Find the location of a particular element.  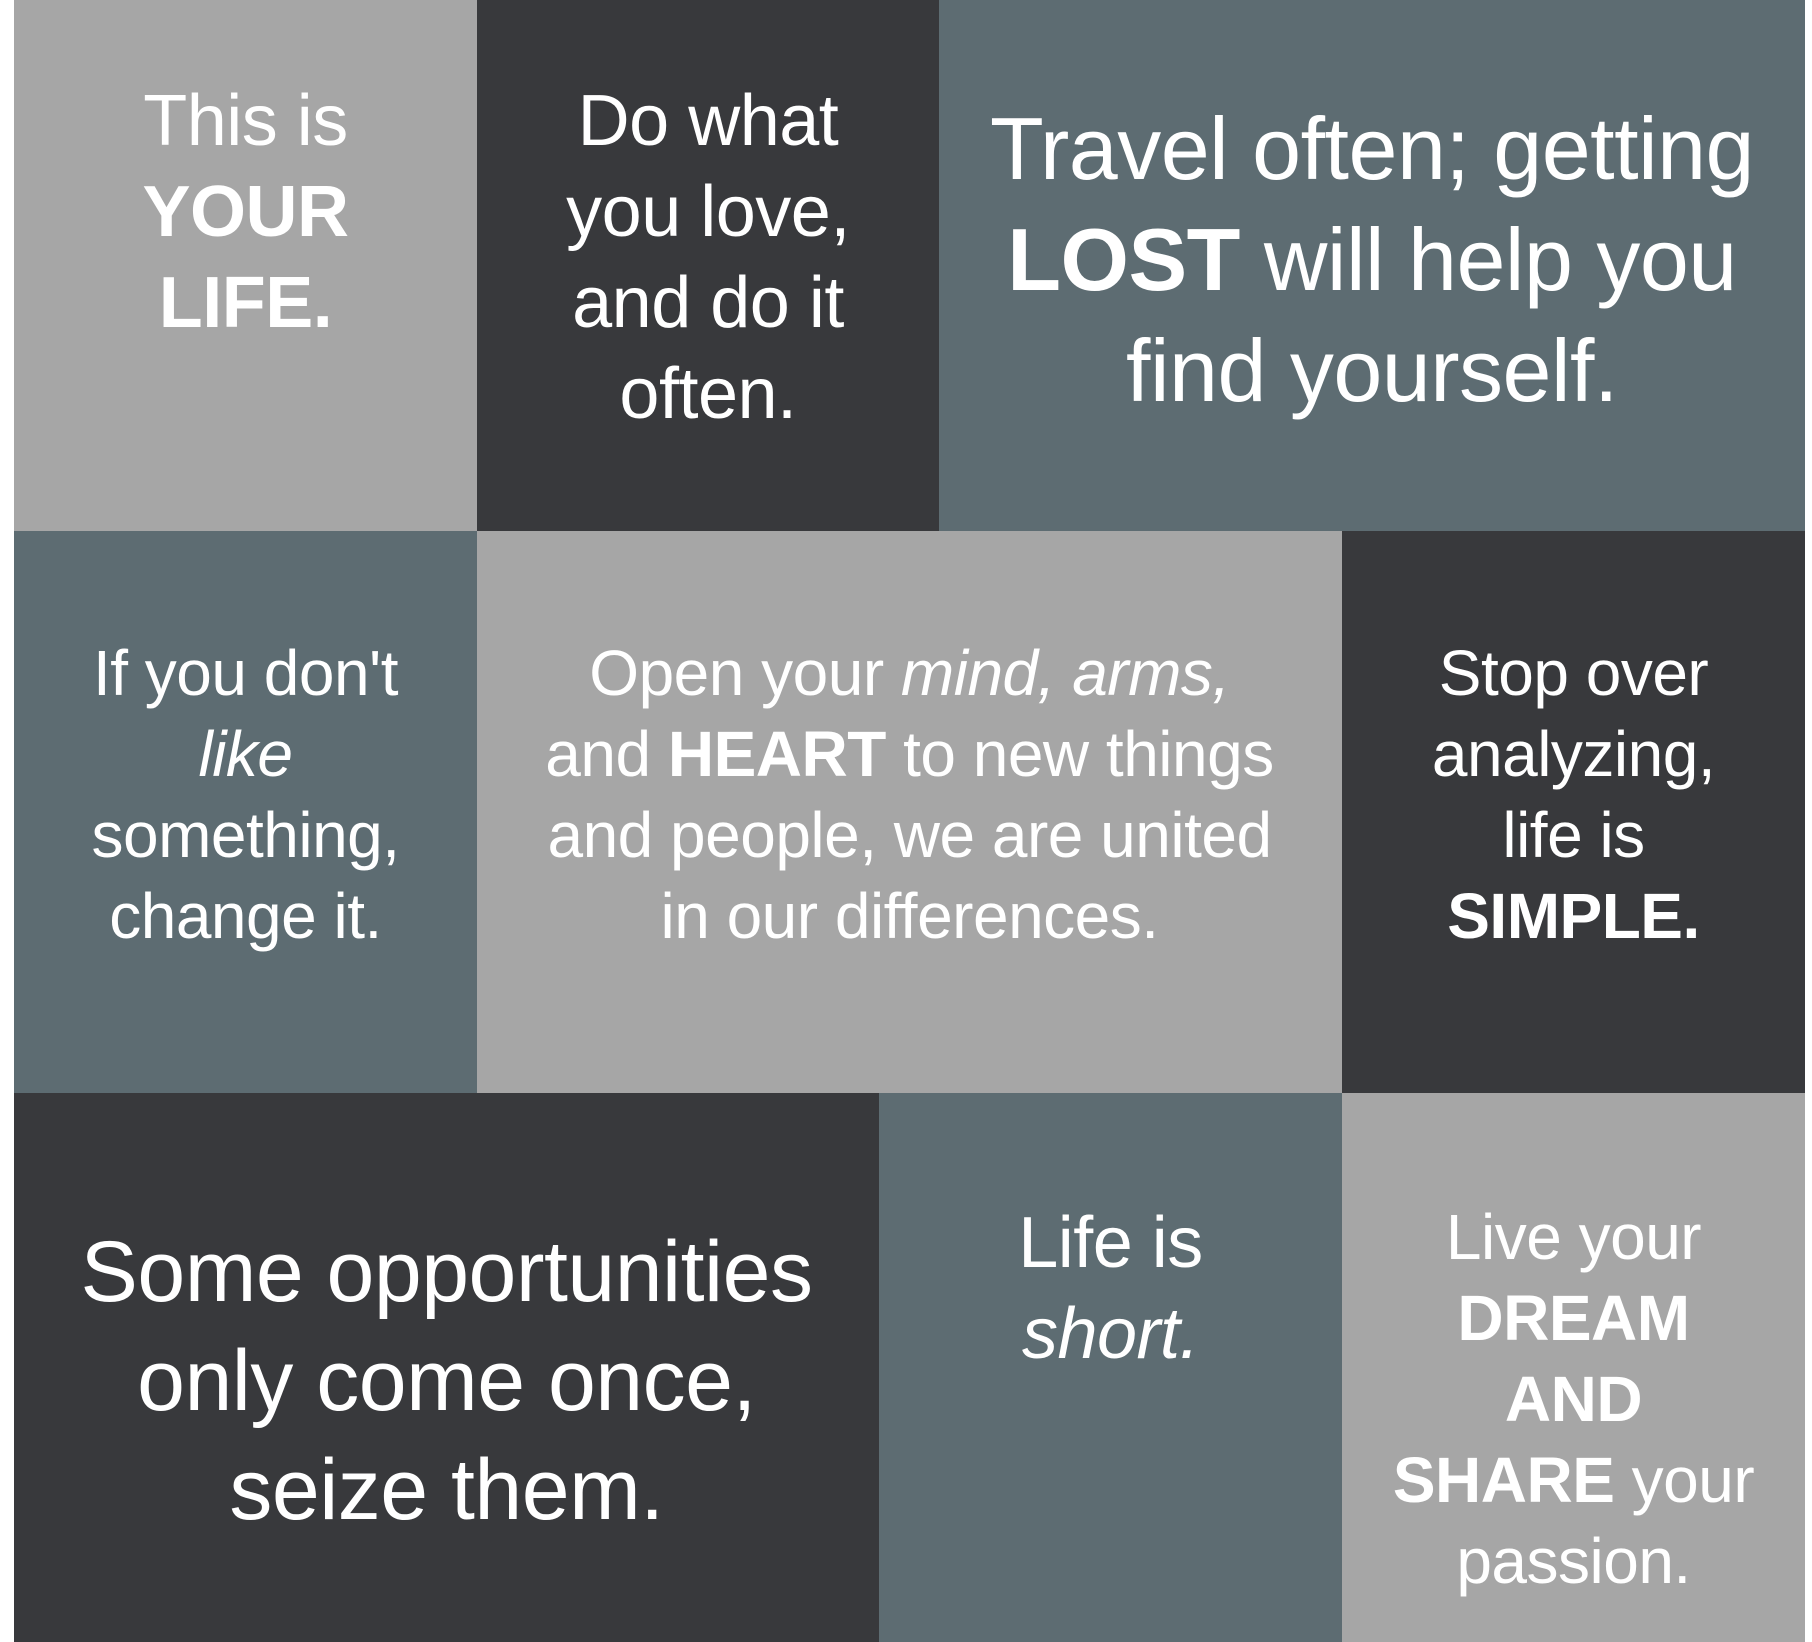

quote-line: analyzing, is located at coordinates (1573, 754).